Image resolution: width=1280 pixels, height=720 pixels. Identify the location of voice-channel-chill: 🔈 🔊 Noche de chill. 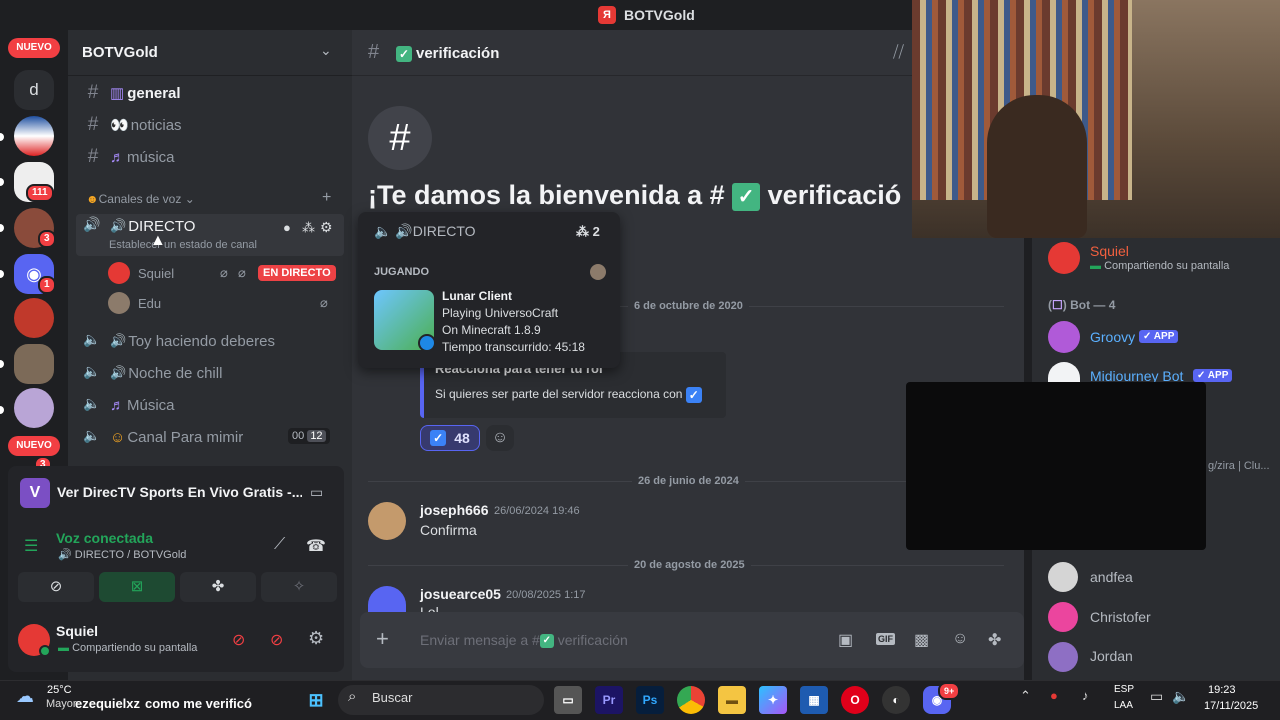
(152, 373).